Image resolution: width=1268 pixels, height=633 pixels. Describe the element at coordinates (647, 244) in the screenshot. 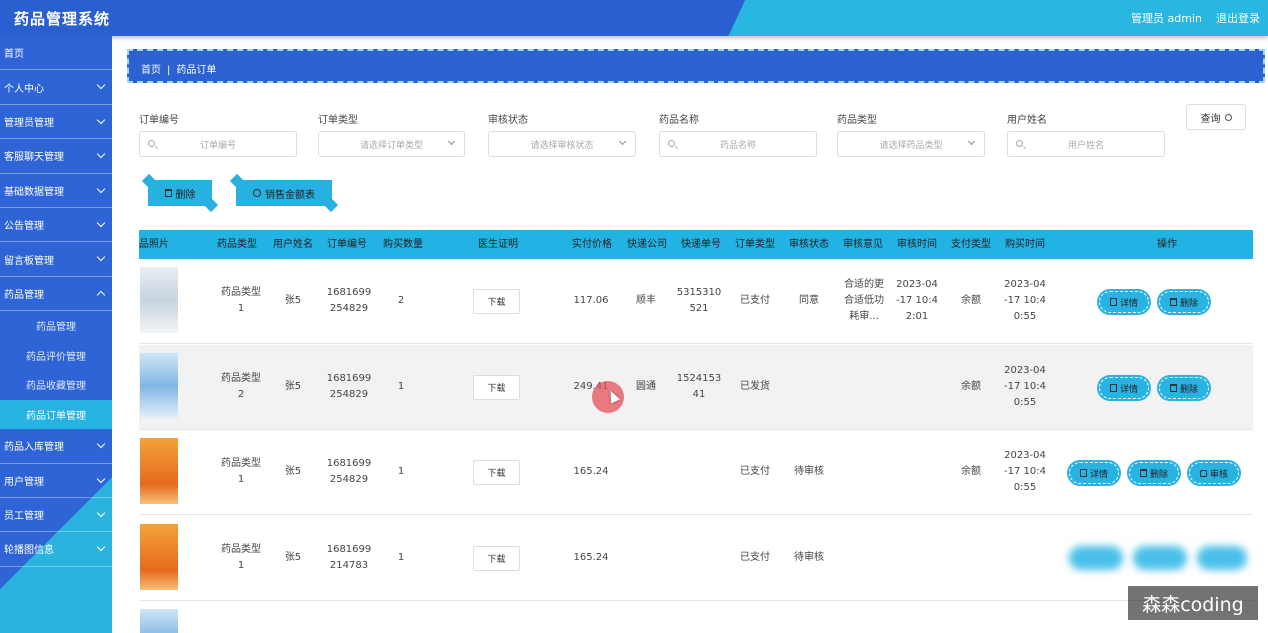

I see `col-courier: 快递公司` at that location.